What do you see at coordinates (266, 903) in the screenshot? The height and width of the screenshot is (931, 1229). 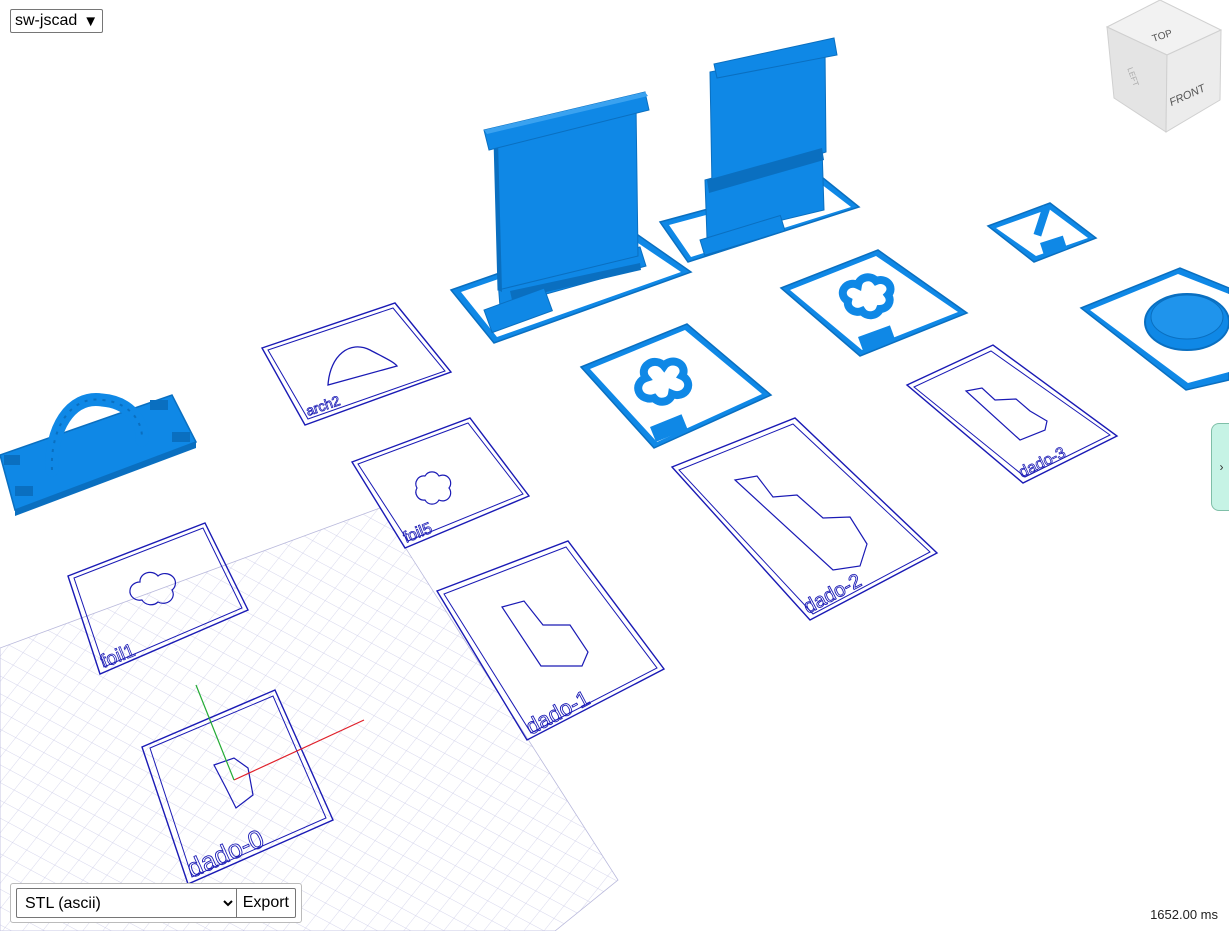 I see `export-button: Export` at bounding box center [266, 903].